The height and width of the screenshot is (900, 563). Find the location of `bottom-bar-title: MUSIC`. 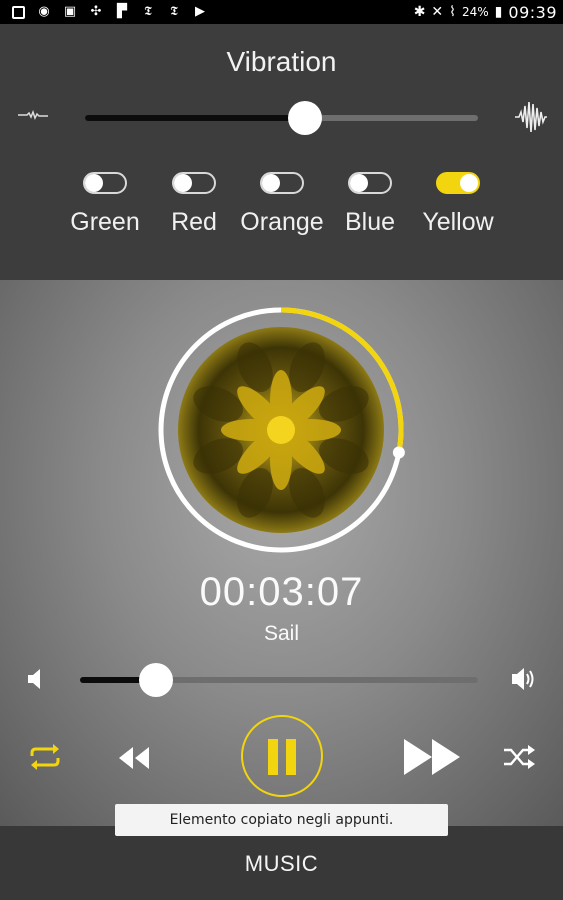

bottom-bar-title: MUSIC is located at coordinates (281, 864).